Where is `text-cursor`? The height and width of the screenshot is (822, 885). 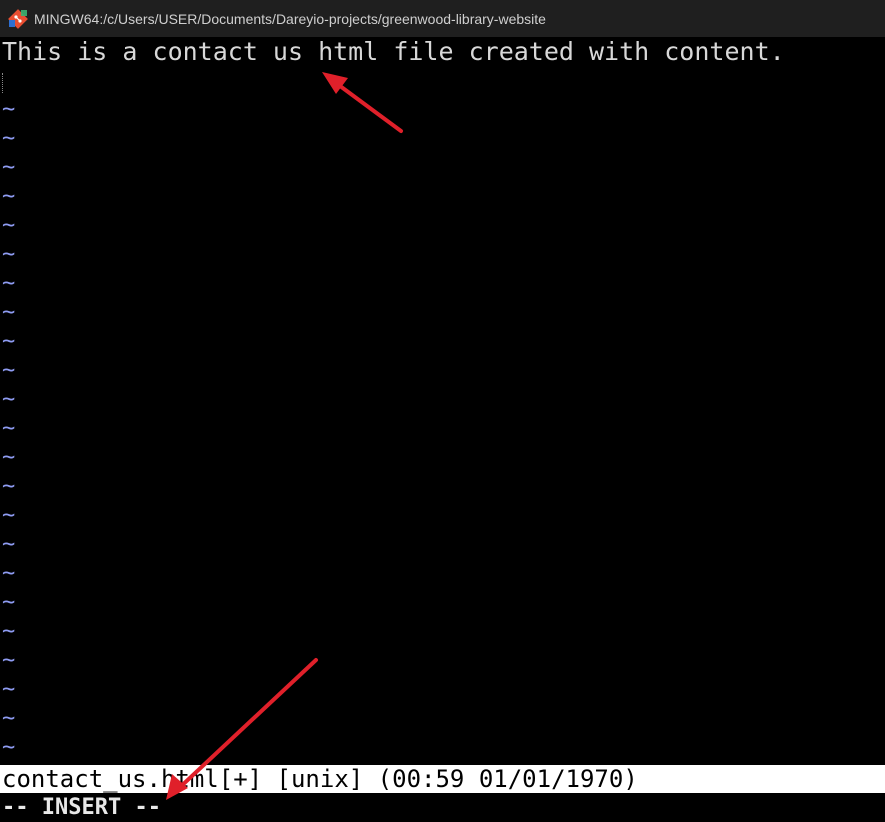 text-cursor is located at coordinates (3, 83).